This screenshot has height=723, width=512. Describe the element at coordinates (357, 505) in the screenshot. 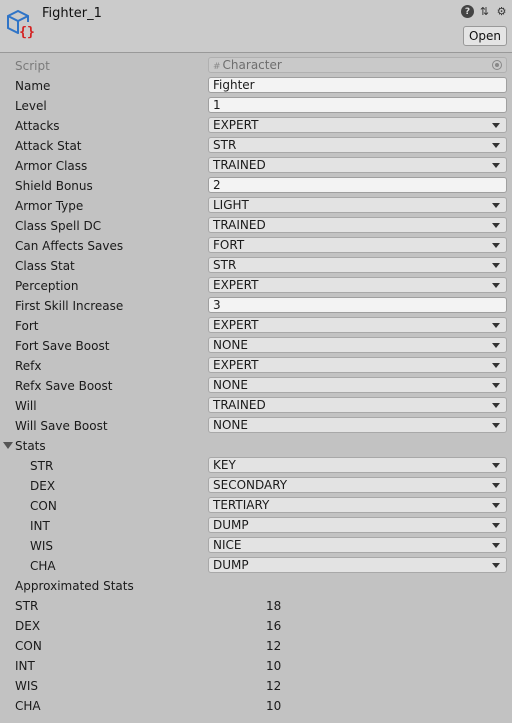

I see `enum-dropdown: TERTIARY` at that location.